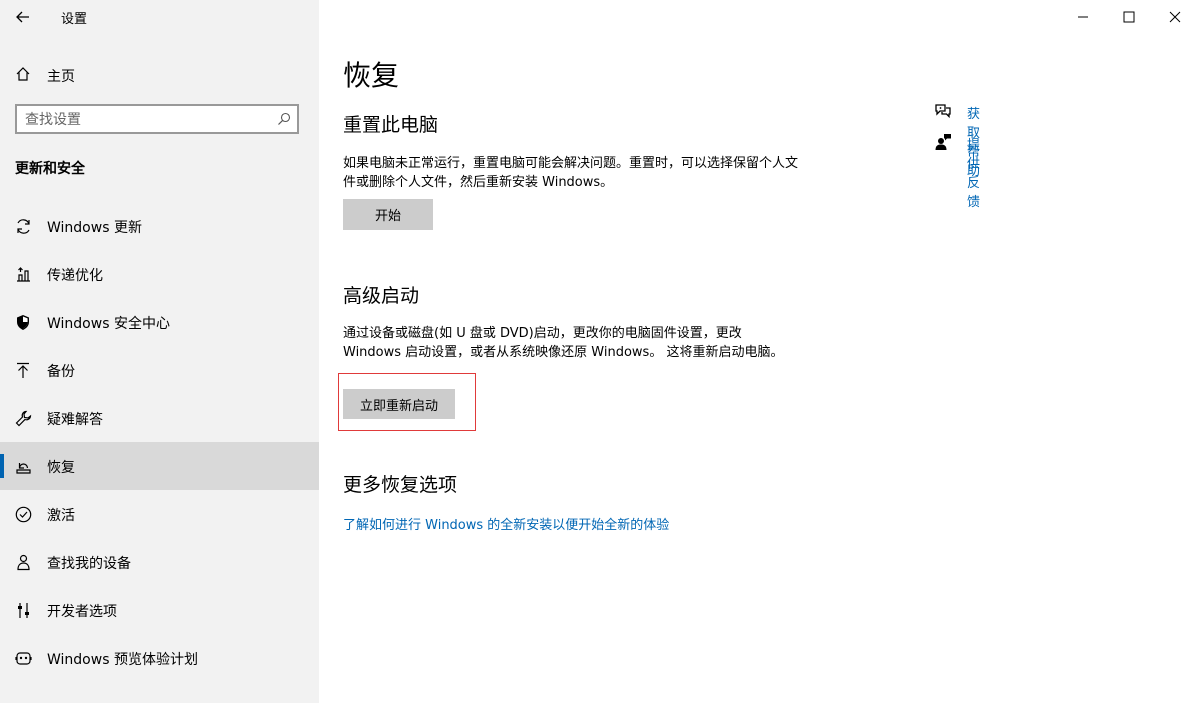  Describe the element at coordinates (506, 523) in the screenshot. I see `clean-install-link: 了解如何进行 Windows 的全新安装以便开始全新的体验` at that location.